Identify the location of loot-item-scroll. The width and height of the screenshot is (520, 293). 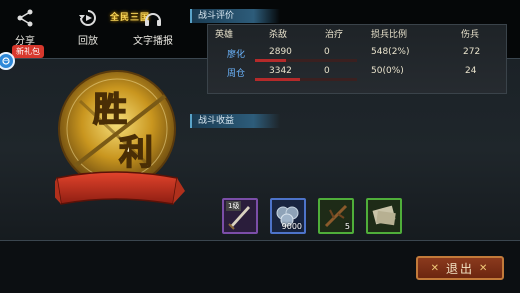
(384, 216).